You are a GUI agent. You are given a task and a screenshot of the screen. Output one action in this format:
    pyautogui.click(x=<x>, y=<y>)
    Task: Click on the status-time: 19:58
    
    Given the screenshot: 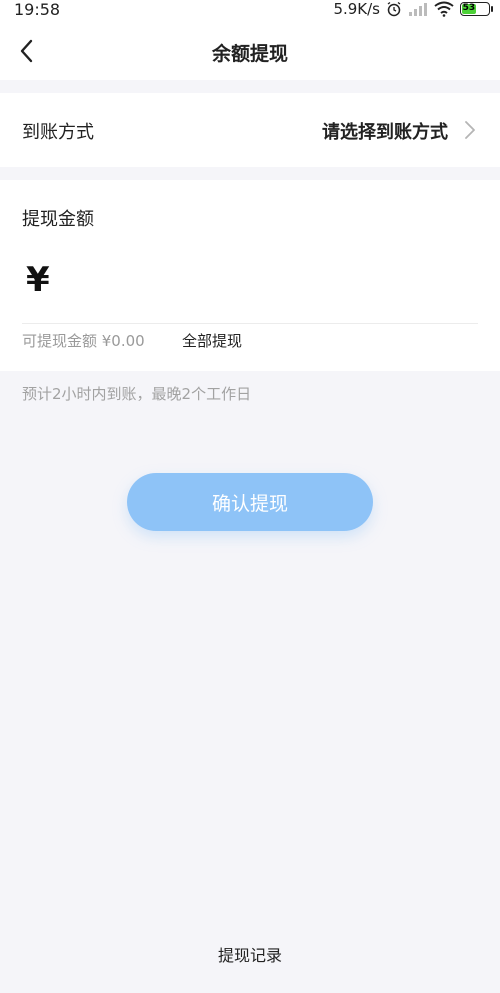 What is the action you would take?
    pyautogui.click(x=37, y=9)
    